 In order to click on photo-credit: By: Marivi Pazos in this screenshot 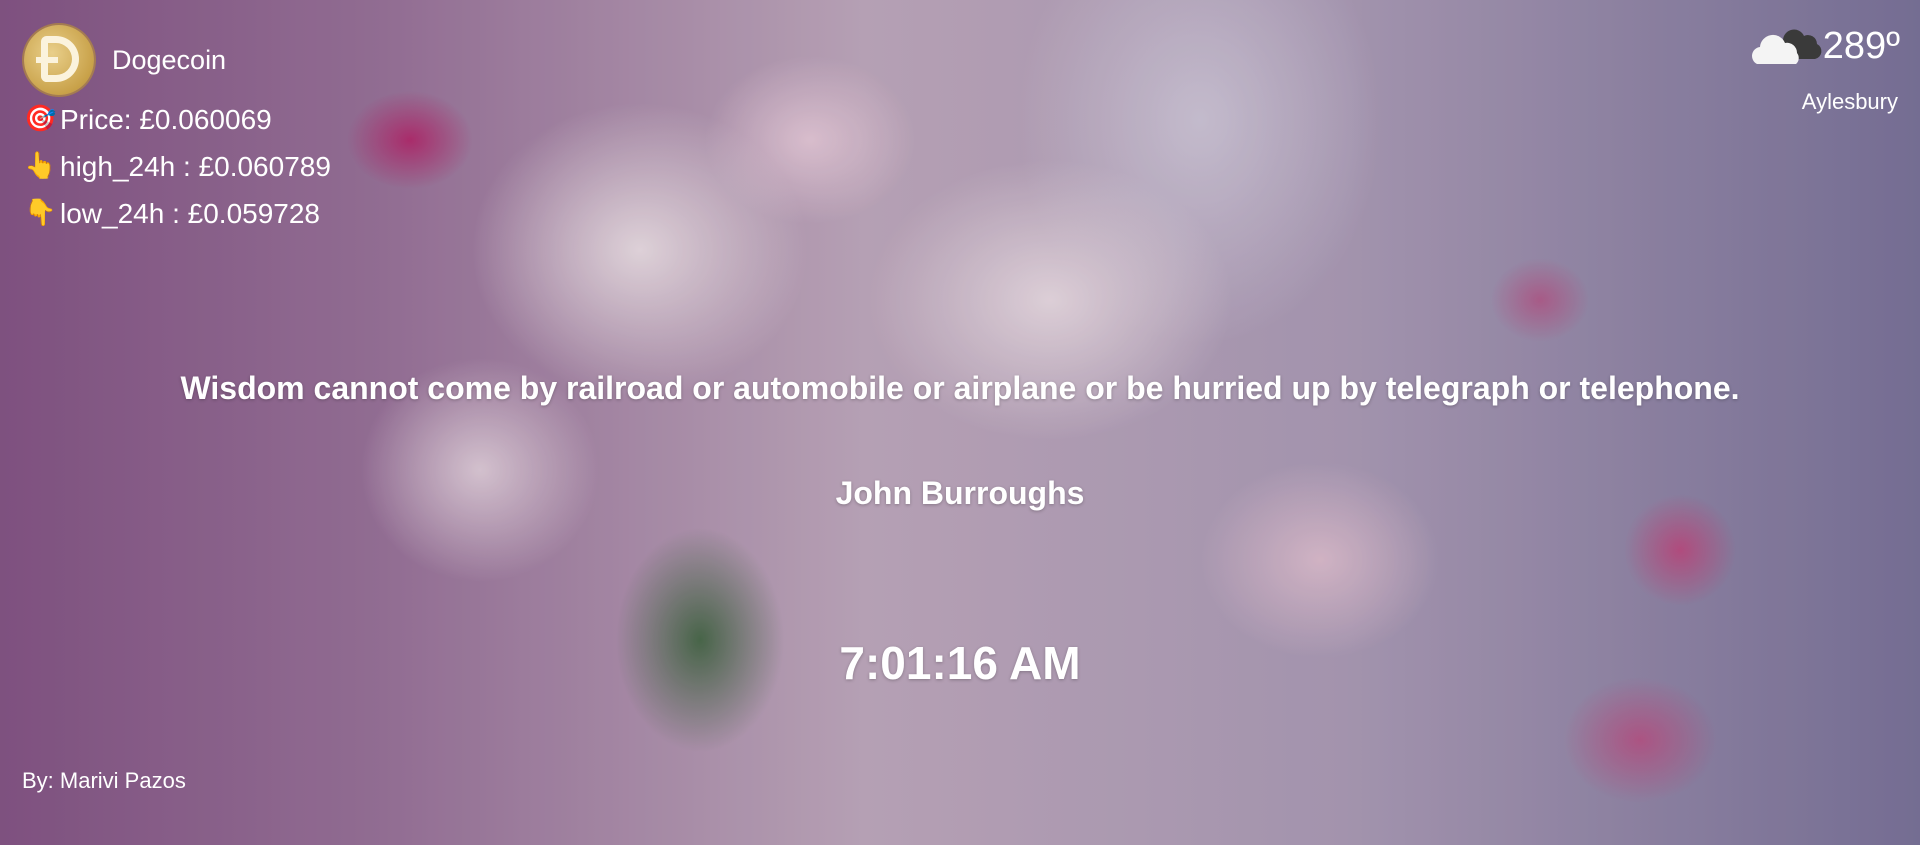, I will do `click(104, 780)`.